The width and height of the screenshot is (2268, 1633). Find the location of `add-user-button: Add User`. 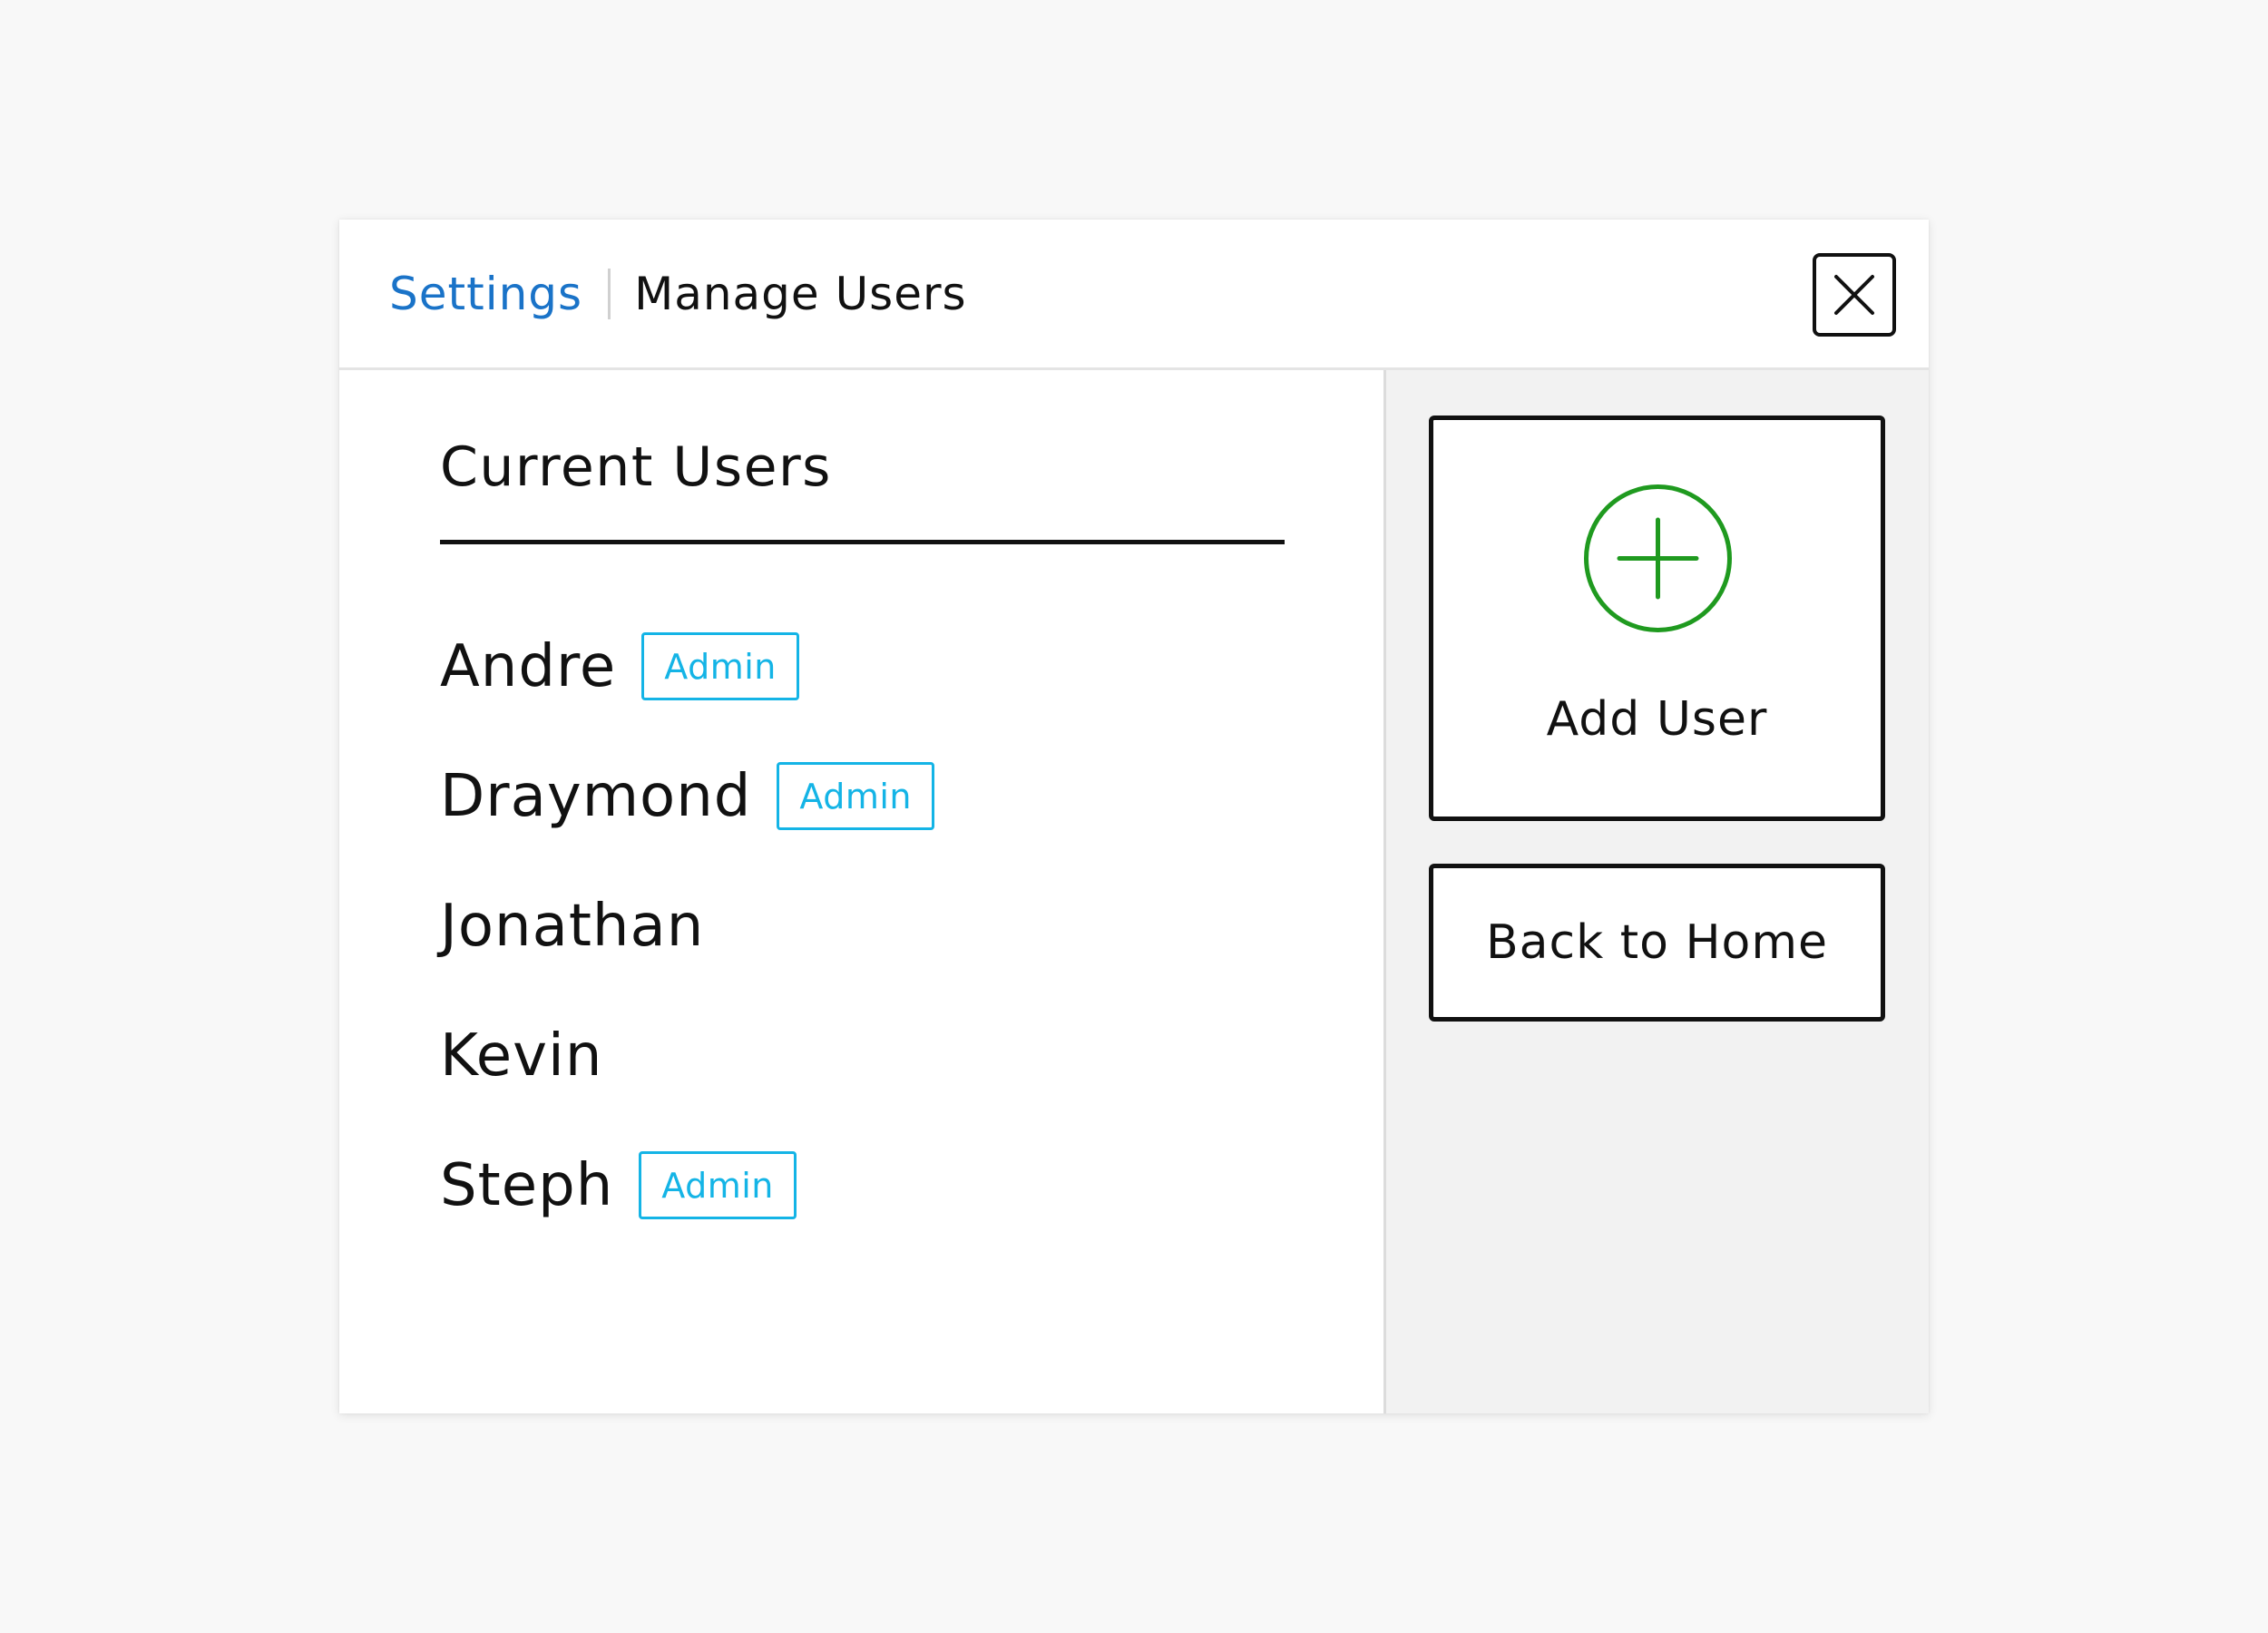

add-user-button: Add User is located at coordinates (1657, 618).